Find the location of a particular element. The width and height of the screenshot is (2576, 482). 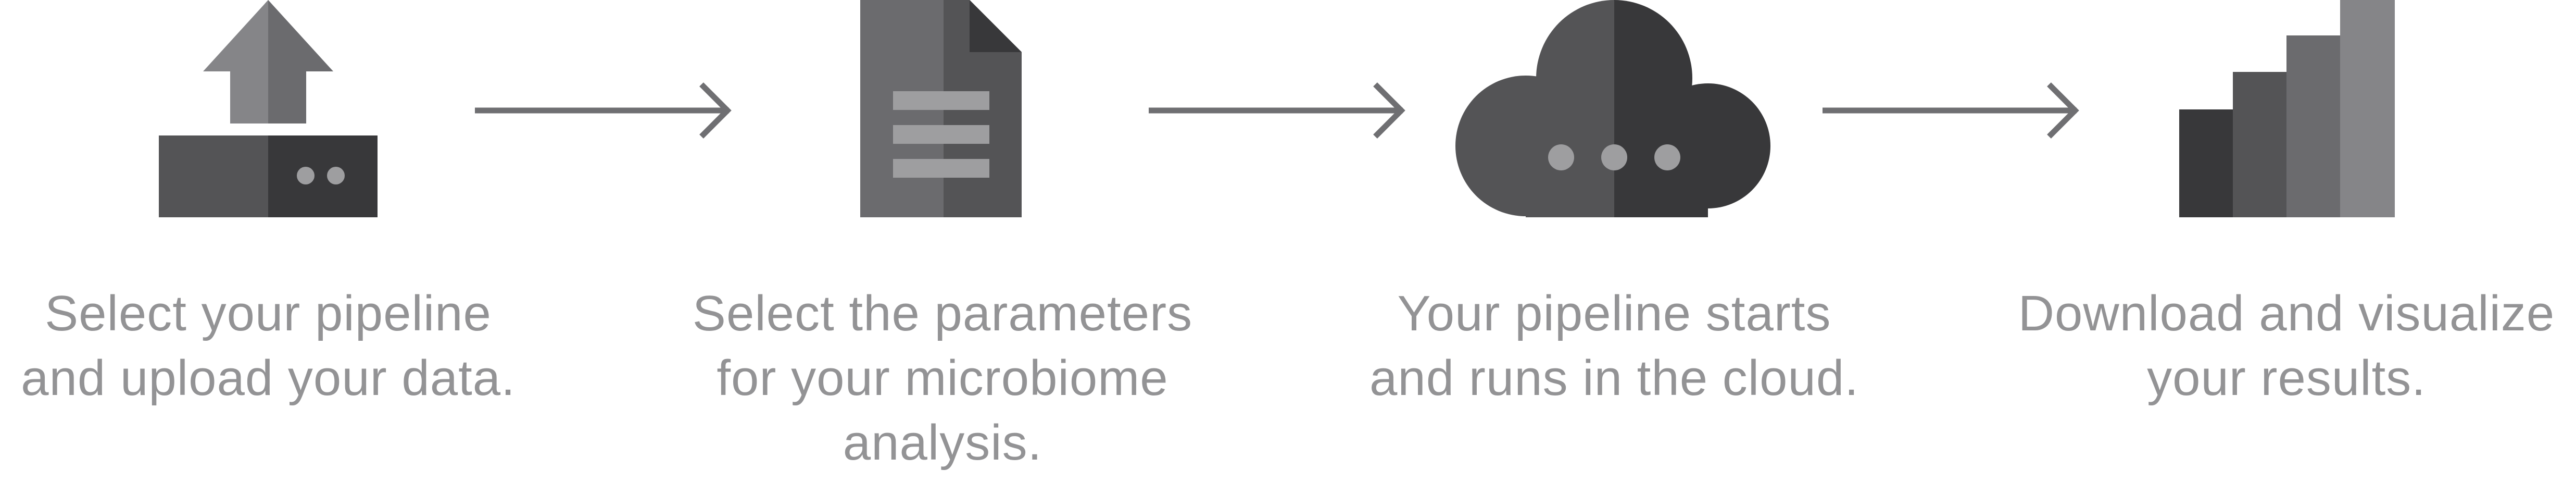

upload-arrow-head-left is located at coordinates (236, 36).